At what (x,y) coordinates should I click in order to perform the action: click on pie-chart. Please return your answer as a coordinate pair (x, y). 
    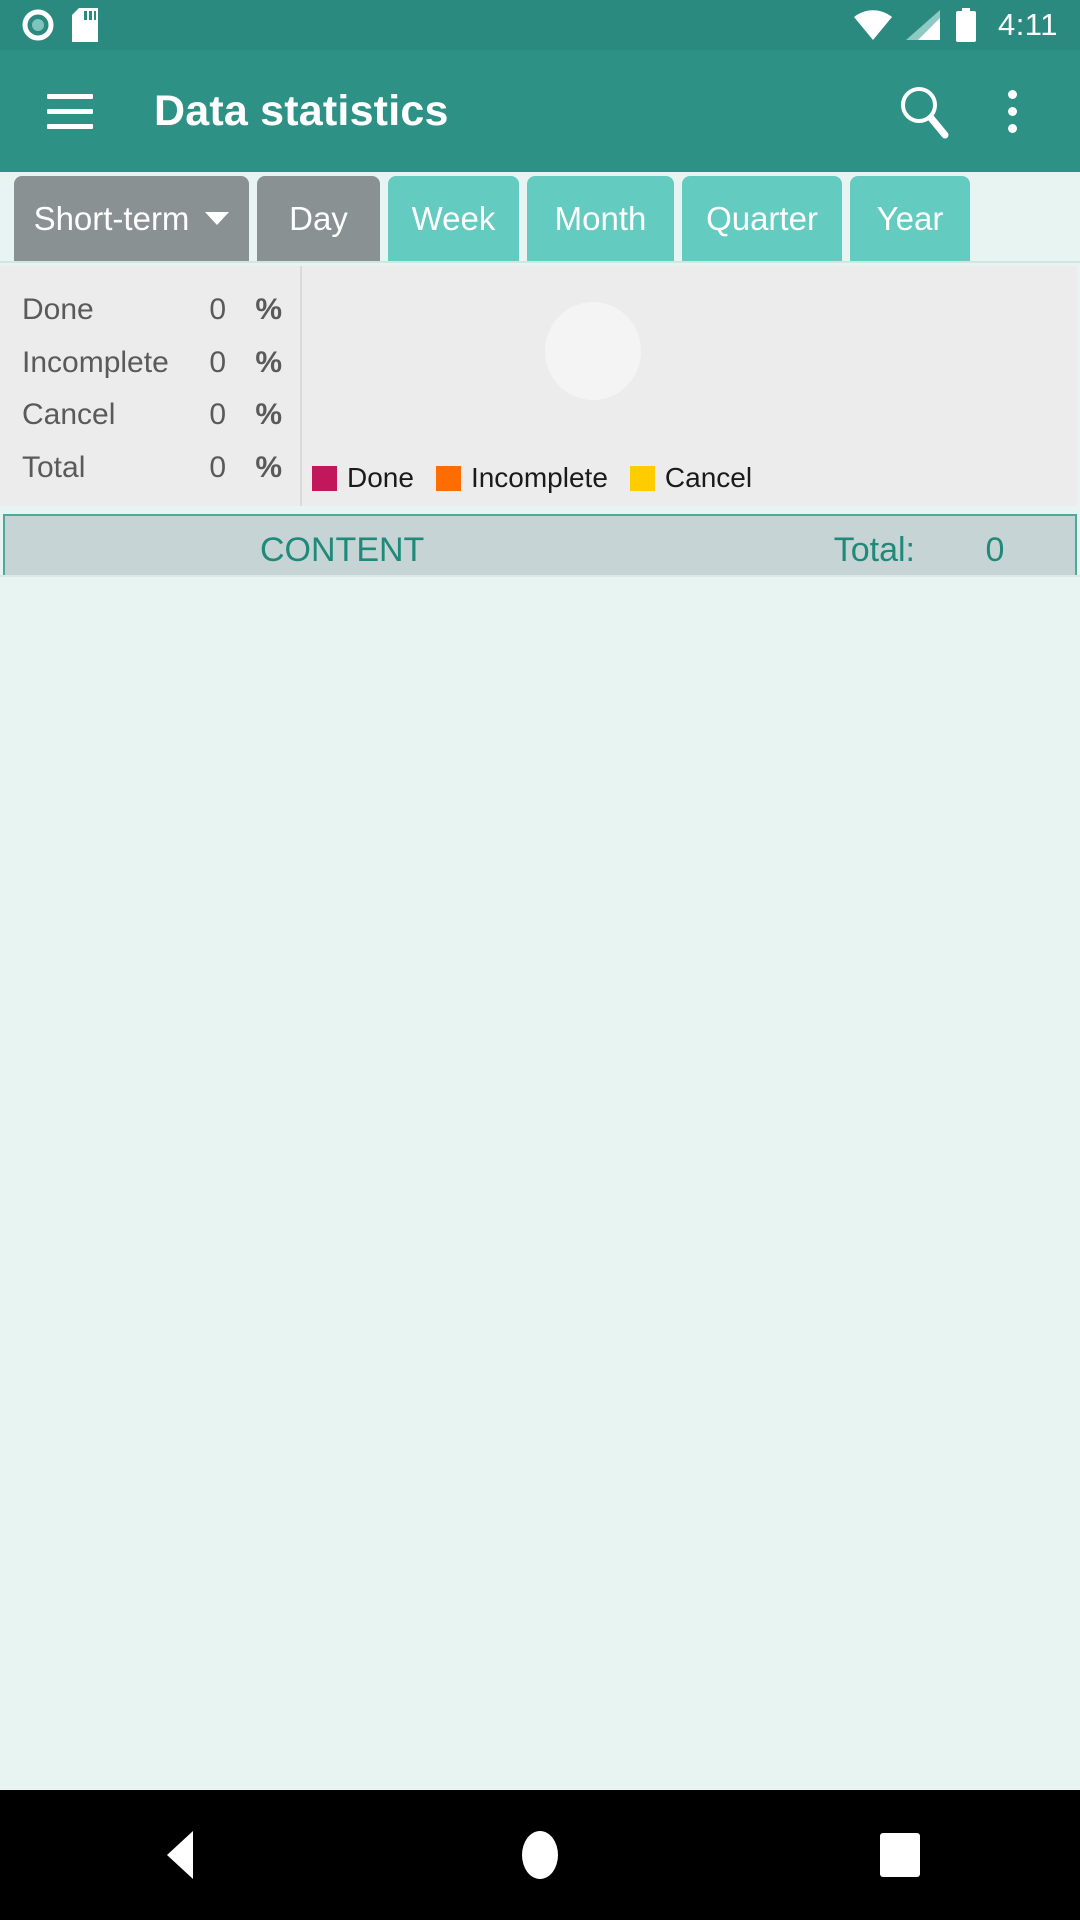
    Looking at the image, I should click on (593, 351).